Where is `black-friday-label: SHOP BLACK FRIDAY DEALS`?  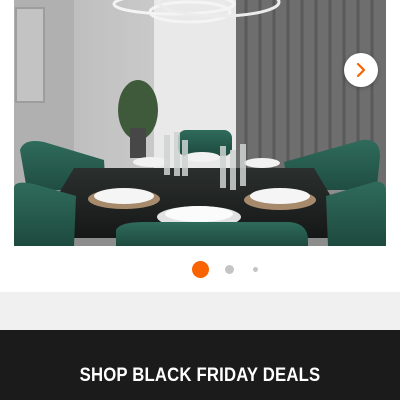
black-friday-label: SHOP BLACK FRIDAY DEALS is located at coordinates (200, 375).